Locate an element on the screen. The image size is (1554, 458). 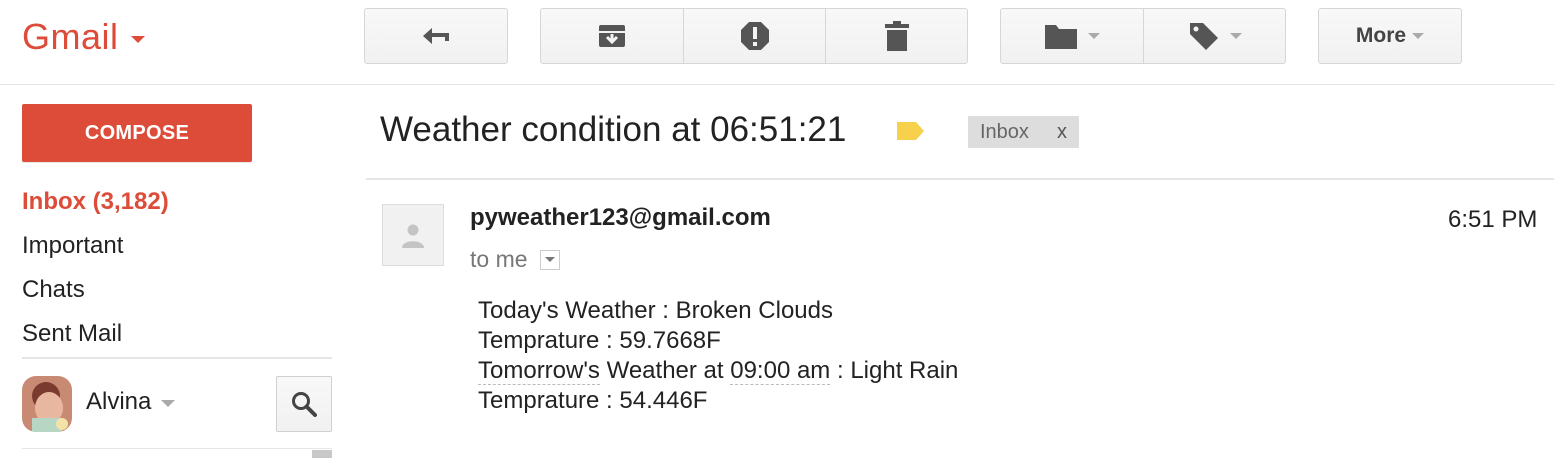
back-button is located at coordinates (436, 36).